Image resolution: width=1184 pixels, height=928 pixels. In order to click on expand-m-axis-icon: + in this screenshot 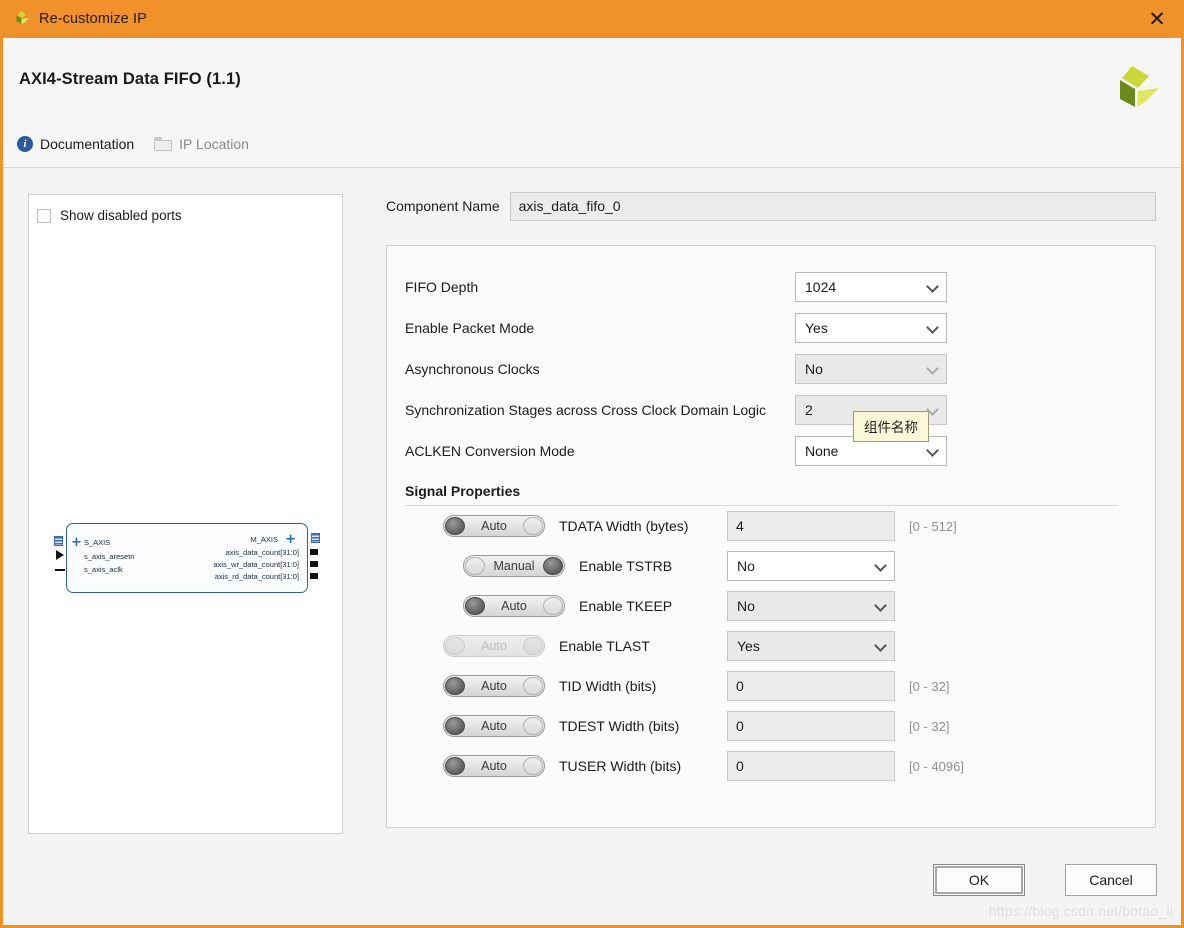, I will do `click(290, 539)`.